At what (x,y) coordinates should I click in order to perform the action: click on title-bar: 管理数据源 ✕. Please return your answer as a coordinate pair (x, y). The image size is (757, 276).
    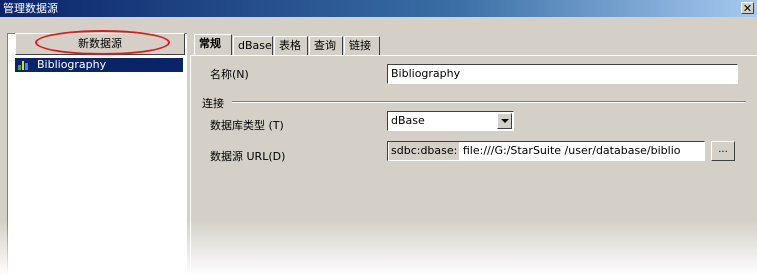
    Looking at the image, I should click on (378, 8).